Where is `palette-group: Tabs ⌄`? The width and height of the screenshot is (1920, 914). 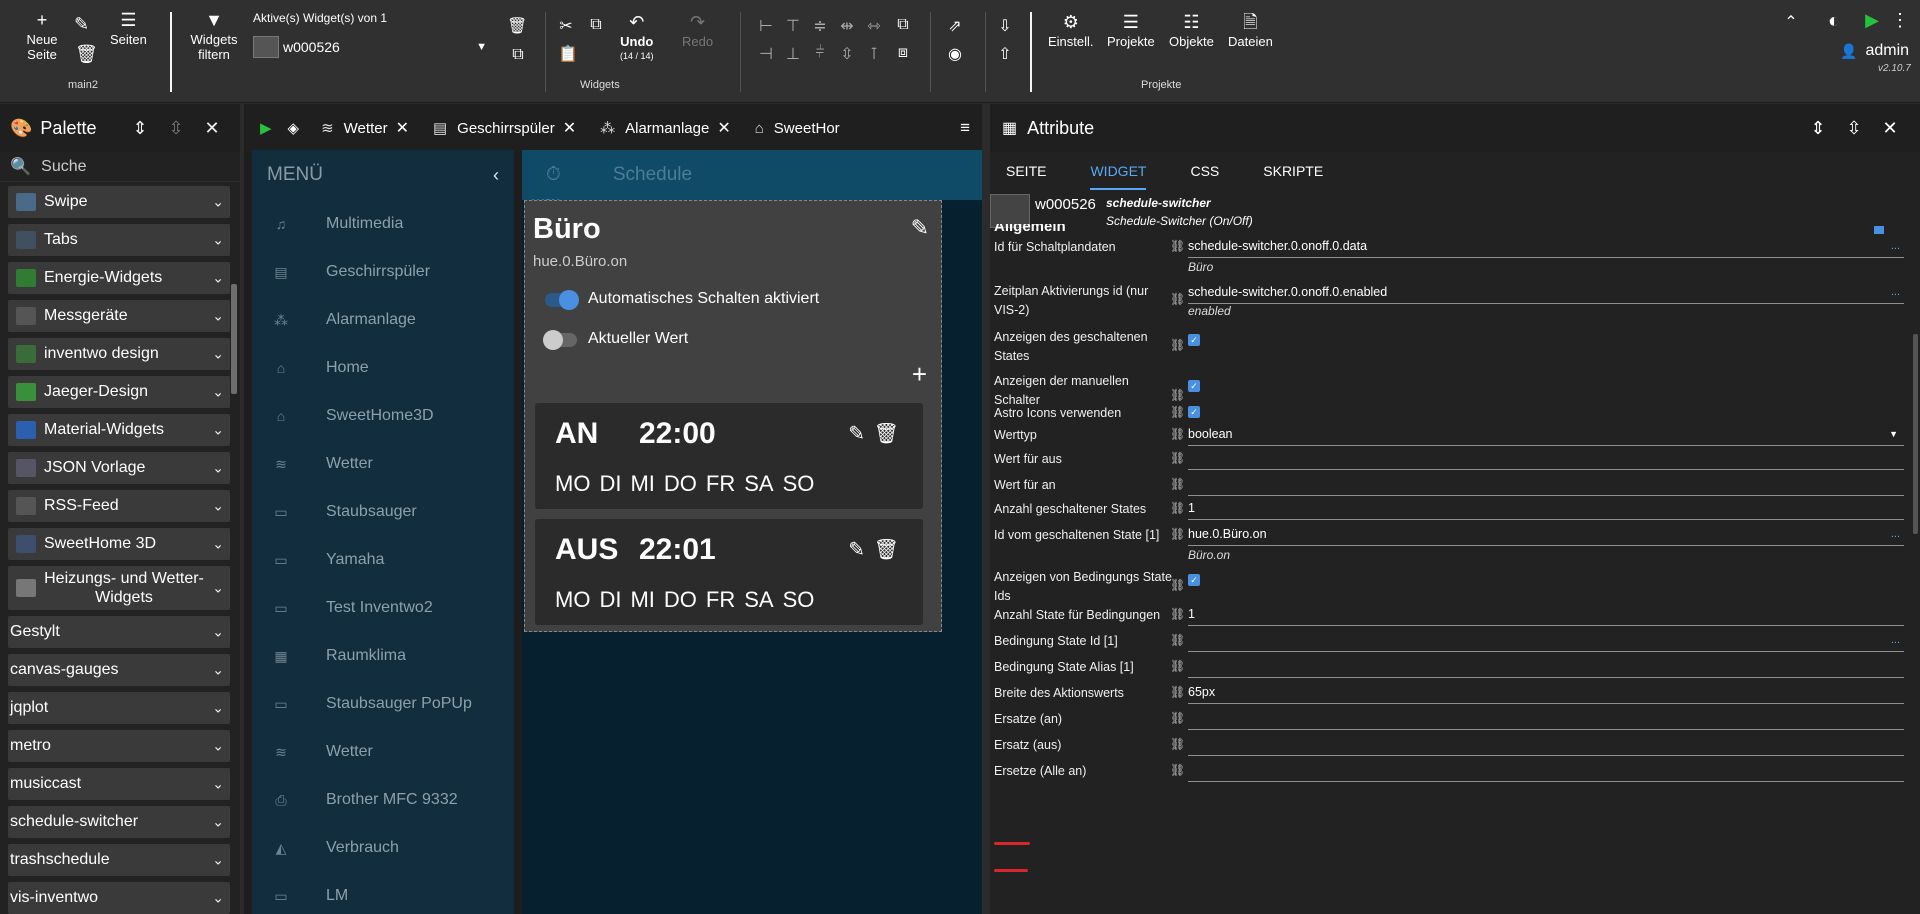
palette-group: Tabs ⌄ is located at coordinates (119, 240).